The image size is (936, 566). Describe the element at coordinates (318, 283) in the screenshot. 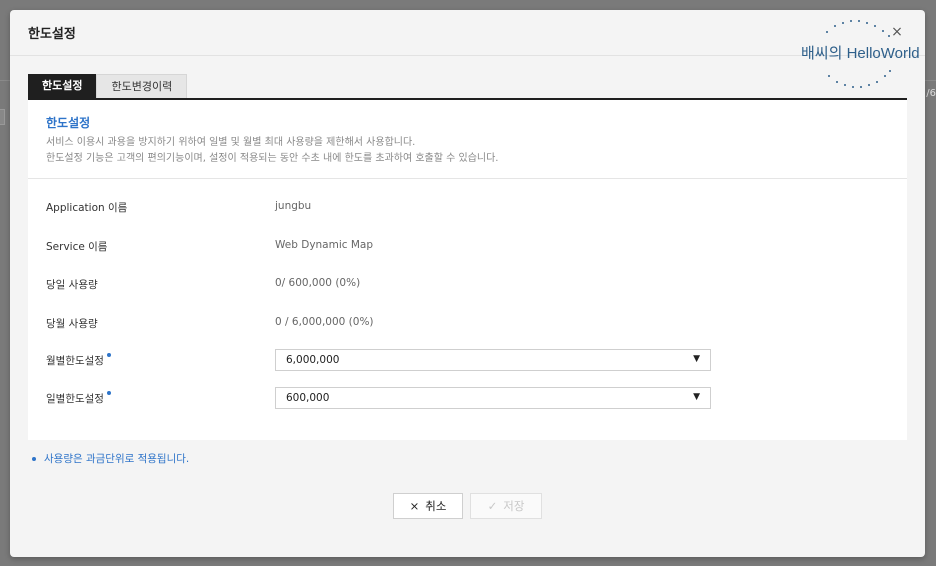

I see `daily-usage-value: 0/ 600,000 (0%)` at that location.